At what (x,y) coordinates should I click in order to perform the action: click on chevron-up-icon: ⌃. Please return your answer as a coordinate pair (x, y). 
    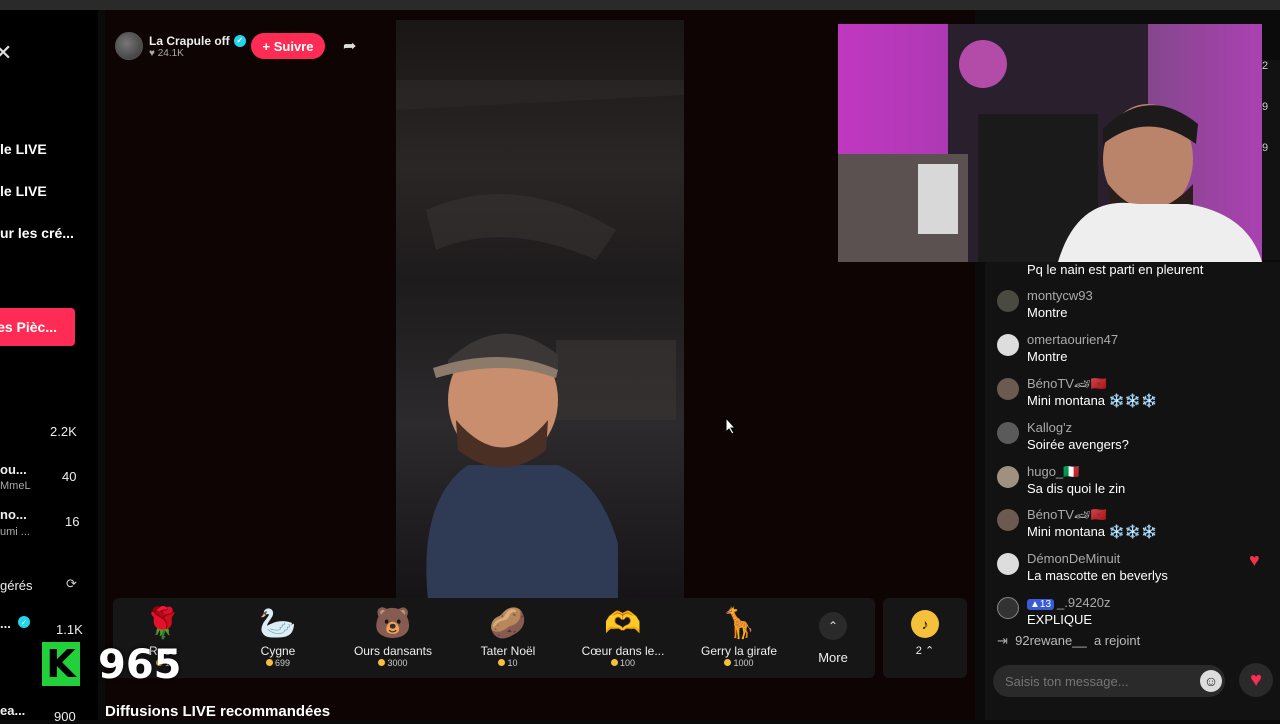
    Looking at the image, I should click on (833, 626).